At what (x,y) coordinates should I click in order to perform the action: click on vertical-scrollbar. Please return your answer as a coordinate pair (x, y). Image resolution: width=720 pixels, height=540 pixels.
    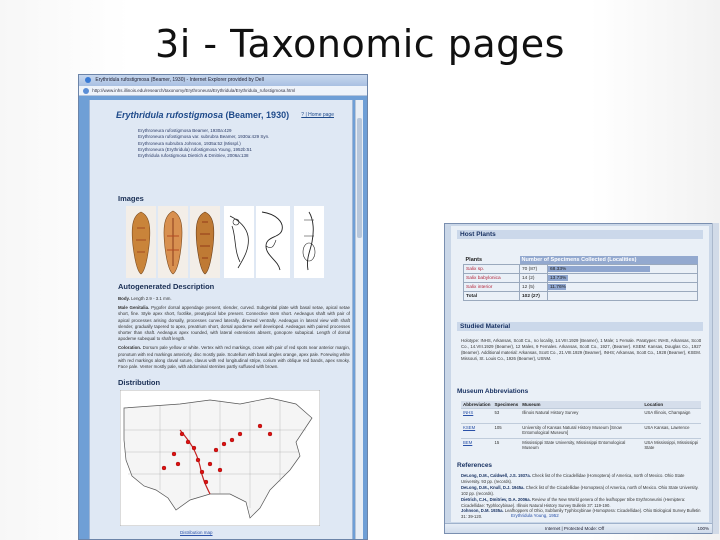
    Looking at the image, I should click on (359, 319).